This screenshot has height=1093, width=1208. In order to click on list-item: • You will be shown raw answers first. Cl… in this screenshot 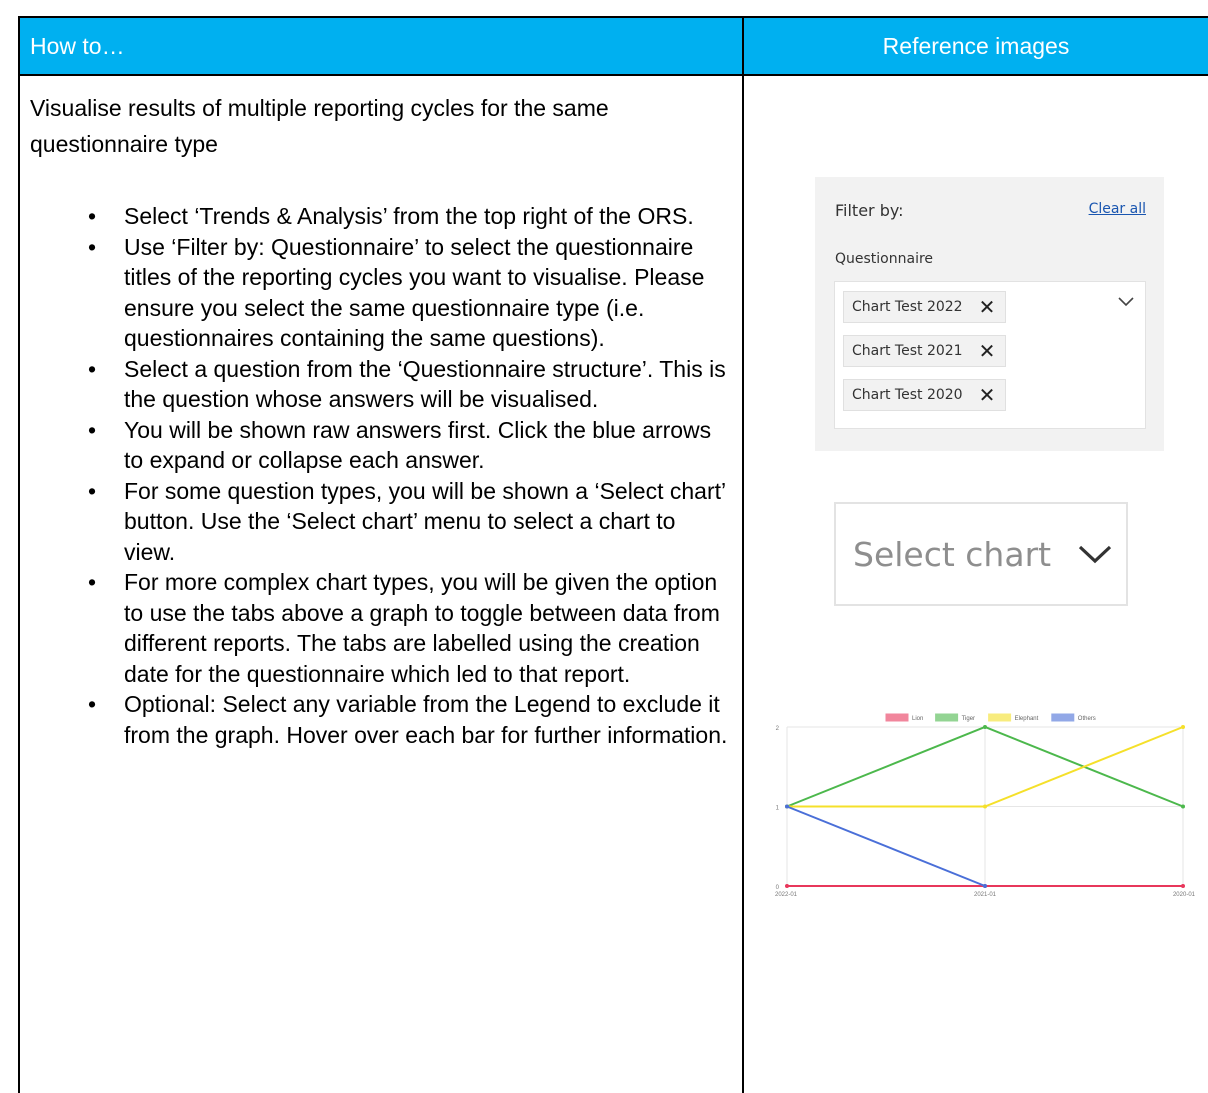, I will do `click(380, 445)`.